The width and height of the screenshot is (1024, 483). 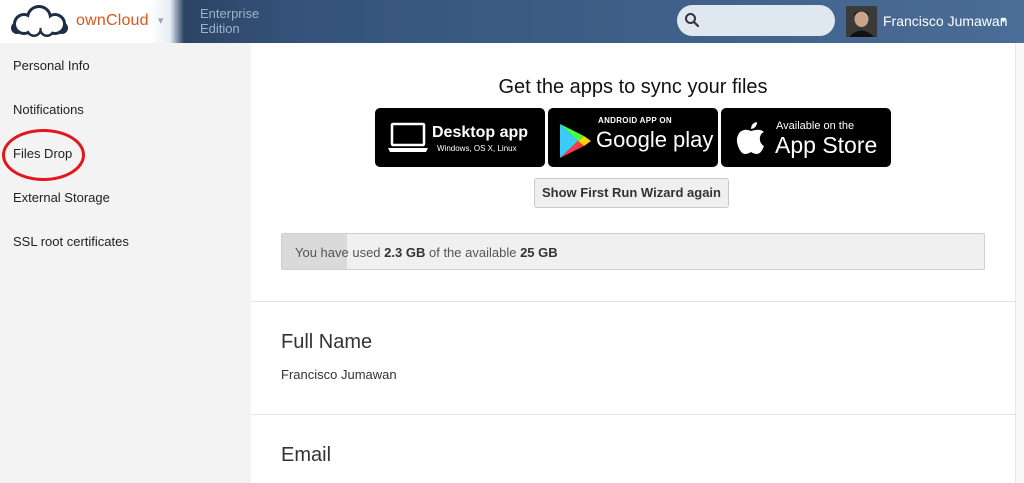 What do you see at coordinates (1003, 20) in the screenshot?
I see `user-menu-caret-icon: ▾` at bounding box center [1003, 20].